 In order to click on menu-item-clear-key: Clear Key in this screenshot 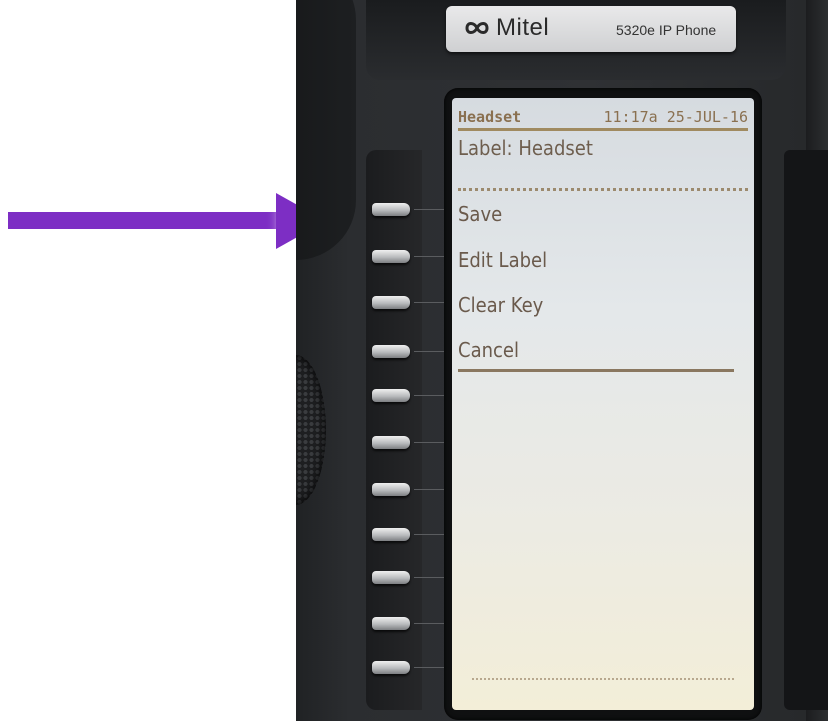, I will do `click(500, 305)`.